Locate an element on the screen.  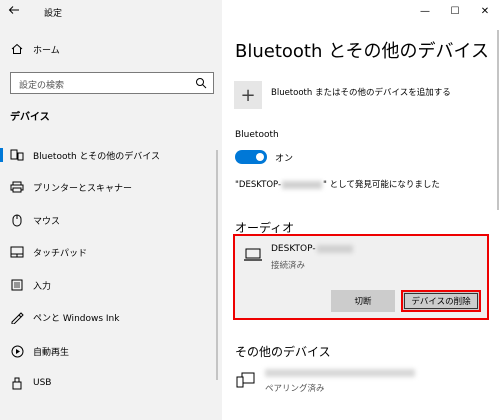
bluetooth-devices-icon is located at coordinates (17, 155).